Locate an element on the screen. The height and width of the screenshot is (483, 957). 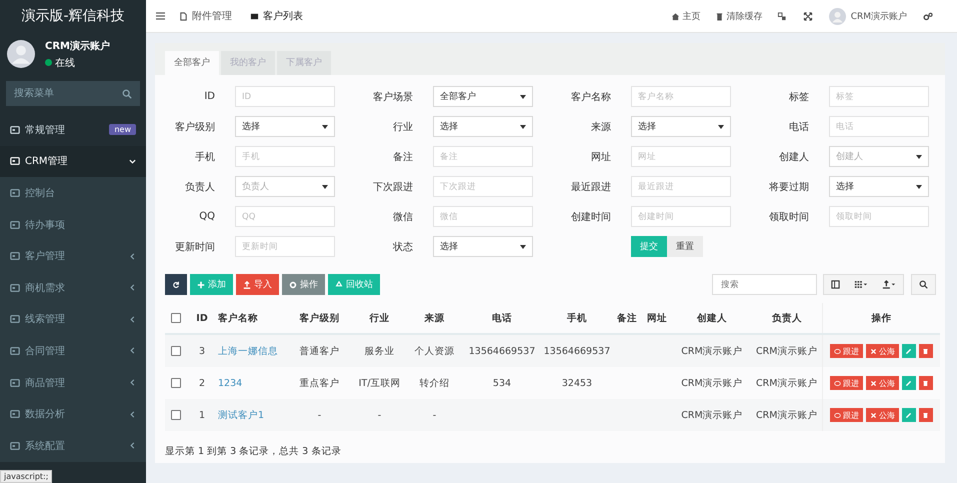
input-field: 手机 is located at coordinates (285, 156).